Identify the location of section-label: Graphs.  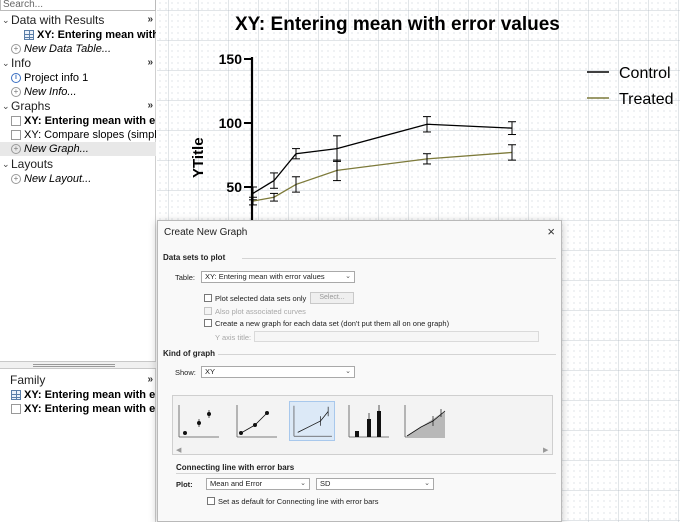
(31, 106).